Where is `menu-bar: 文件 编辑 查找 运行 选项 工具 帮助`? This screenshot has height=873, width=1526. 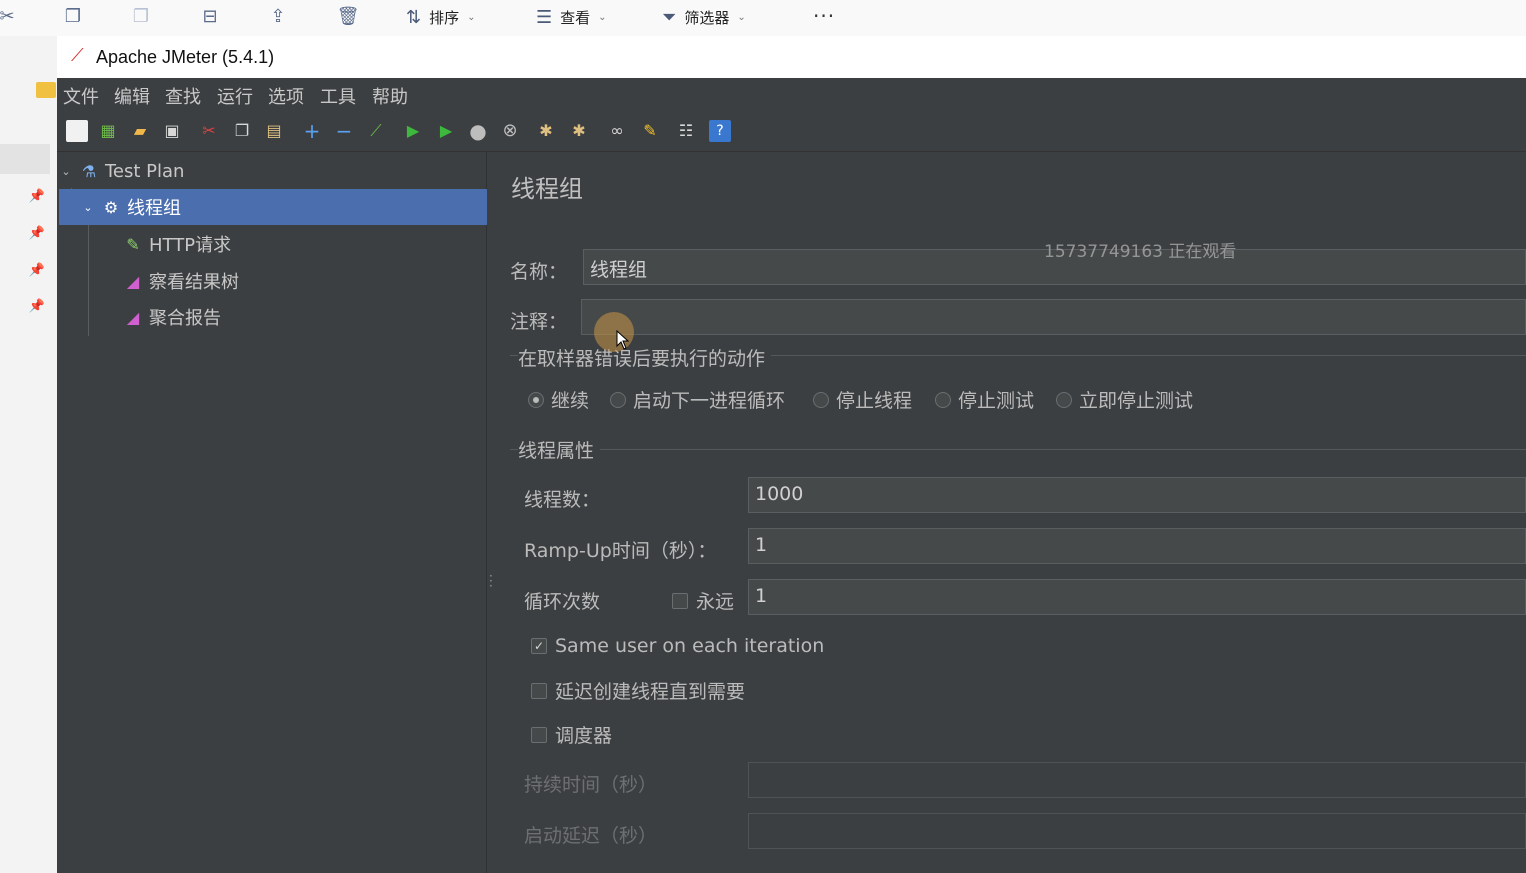 menu-bar: 文件 编辑 查找 运行 选项 工具 帮助 is located at coordinates (791, 94).